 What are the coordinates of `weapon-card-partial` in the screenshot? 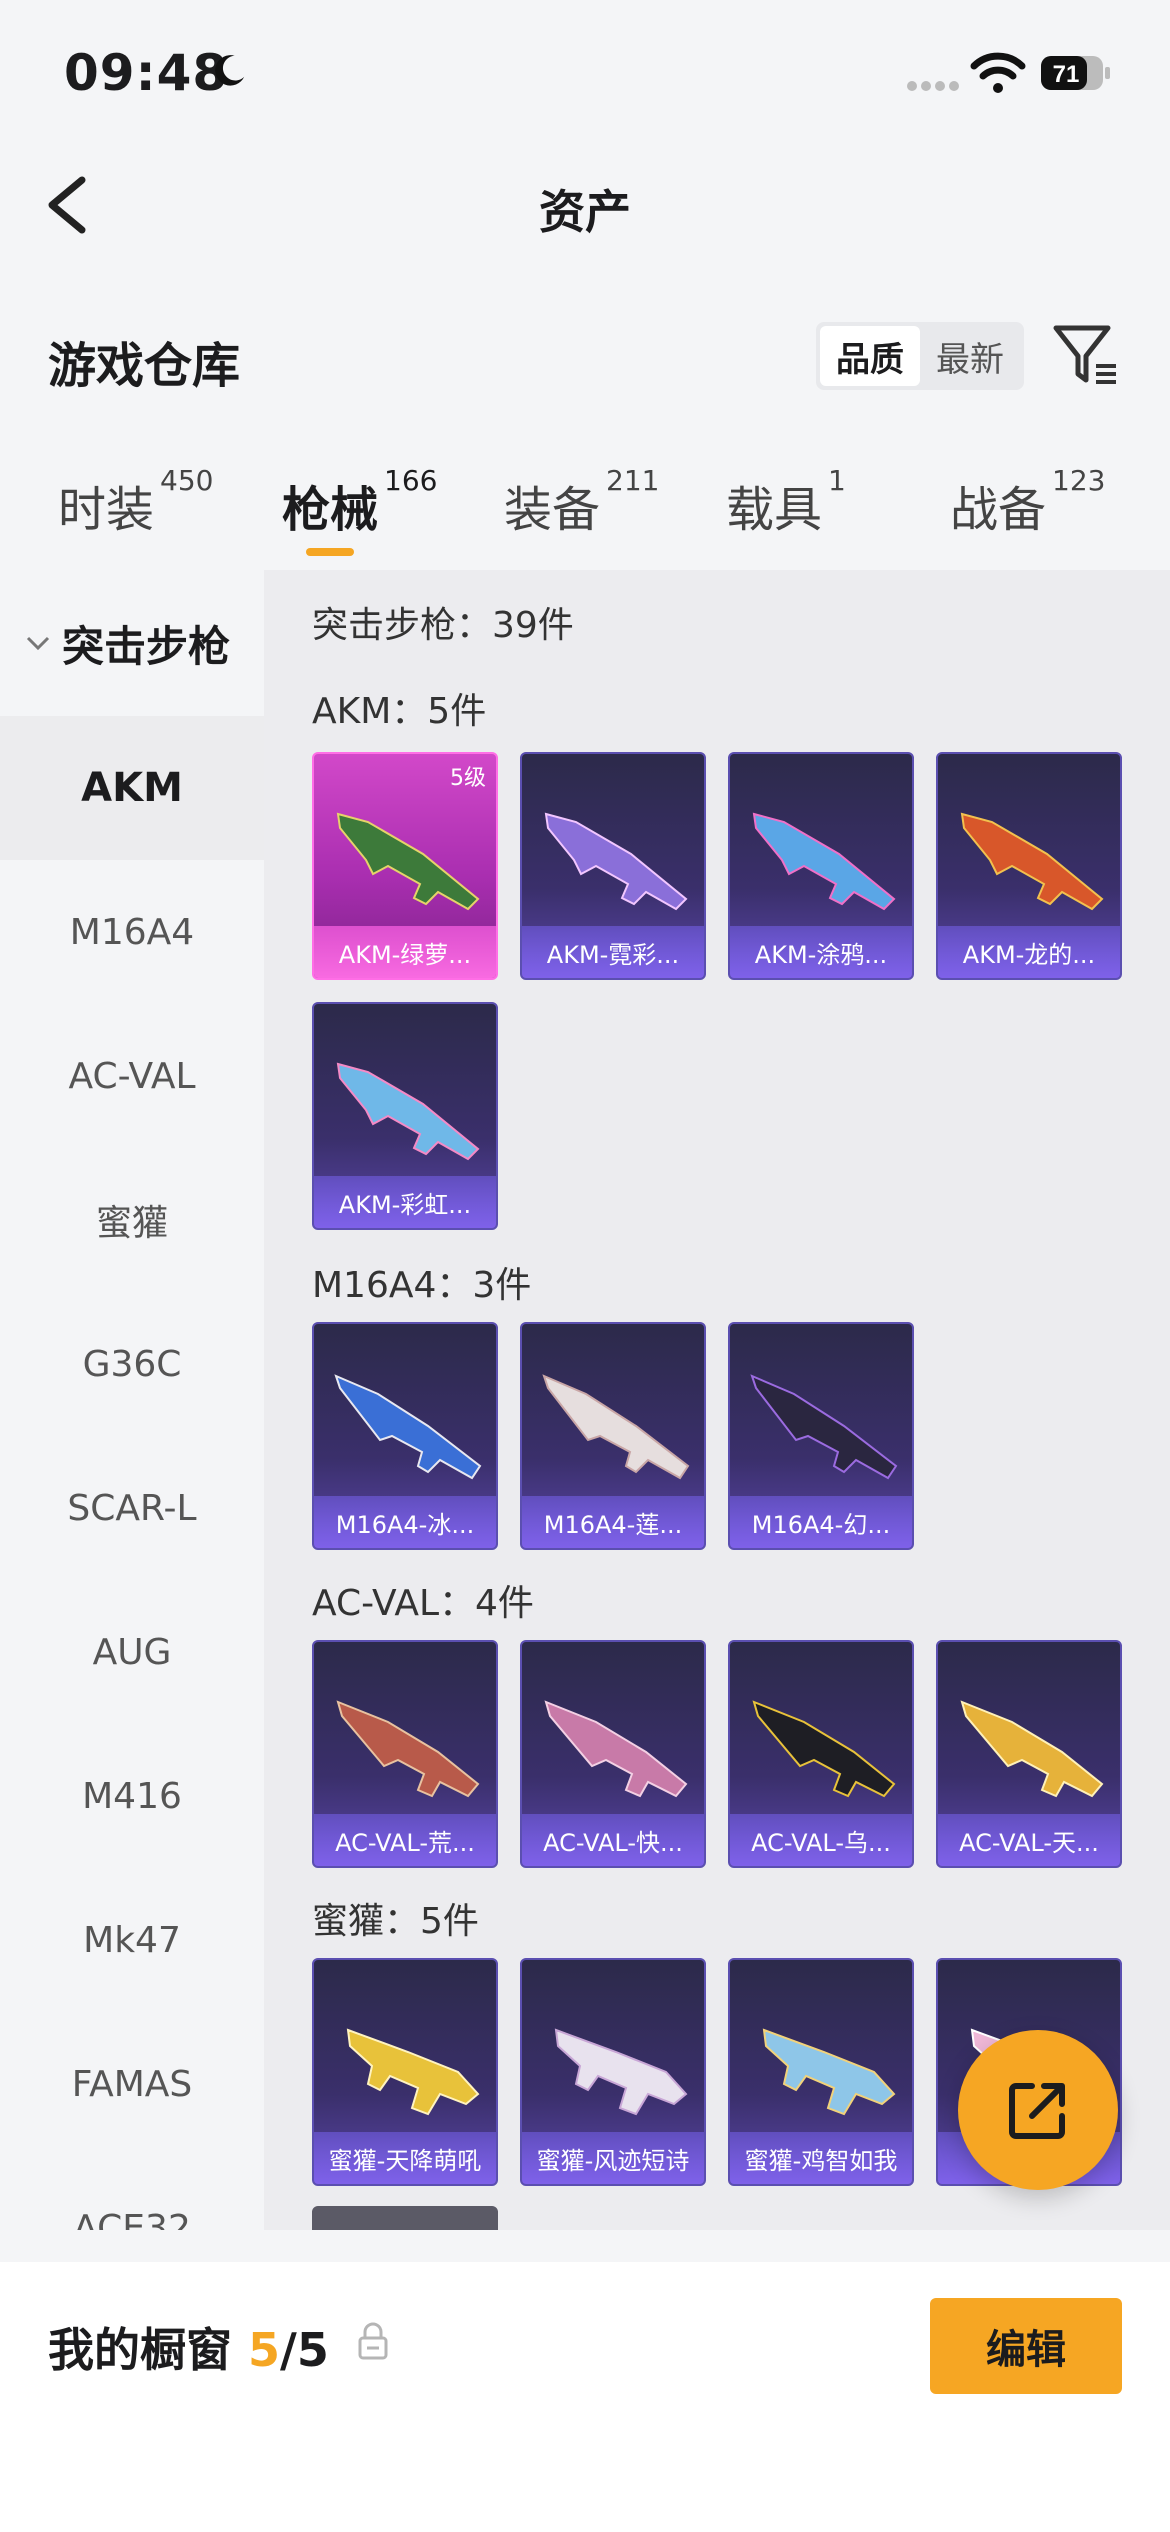 It's located at (405, 2218).